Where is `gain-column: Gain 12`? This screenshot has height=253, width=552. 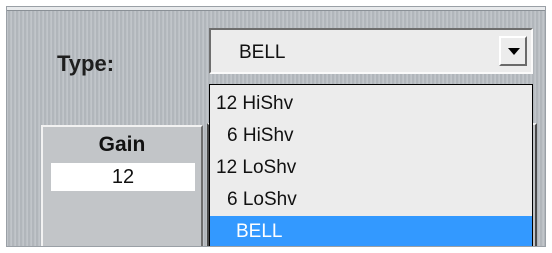
gain-column: Gain 12 is located at coordinates (122, 185).